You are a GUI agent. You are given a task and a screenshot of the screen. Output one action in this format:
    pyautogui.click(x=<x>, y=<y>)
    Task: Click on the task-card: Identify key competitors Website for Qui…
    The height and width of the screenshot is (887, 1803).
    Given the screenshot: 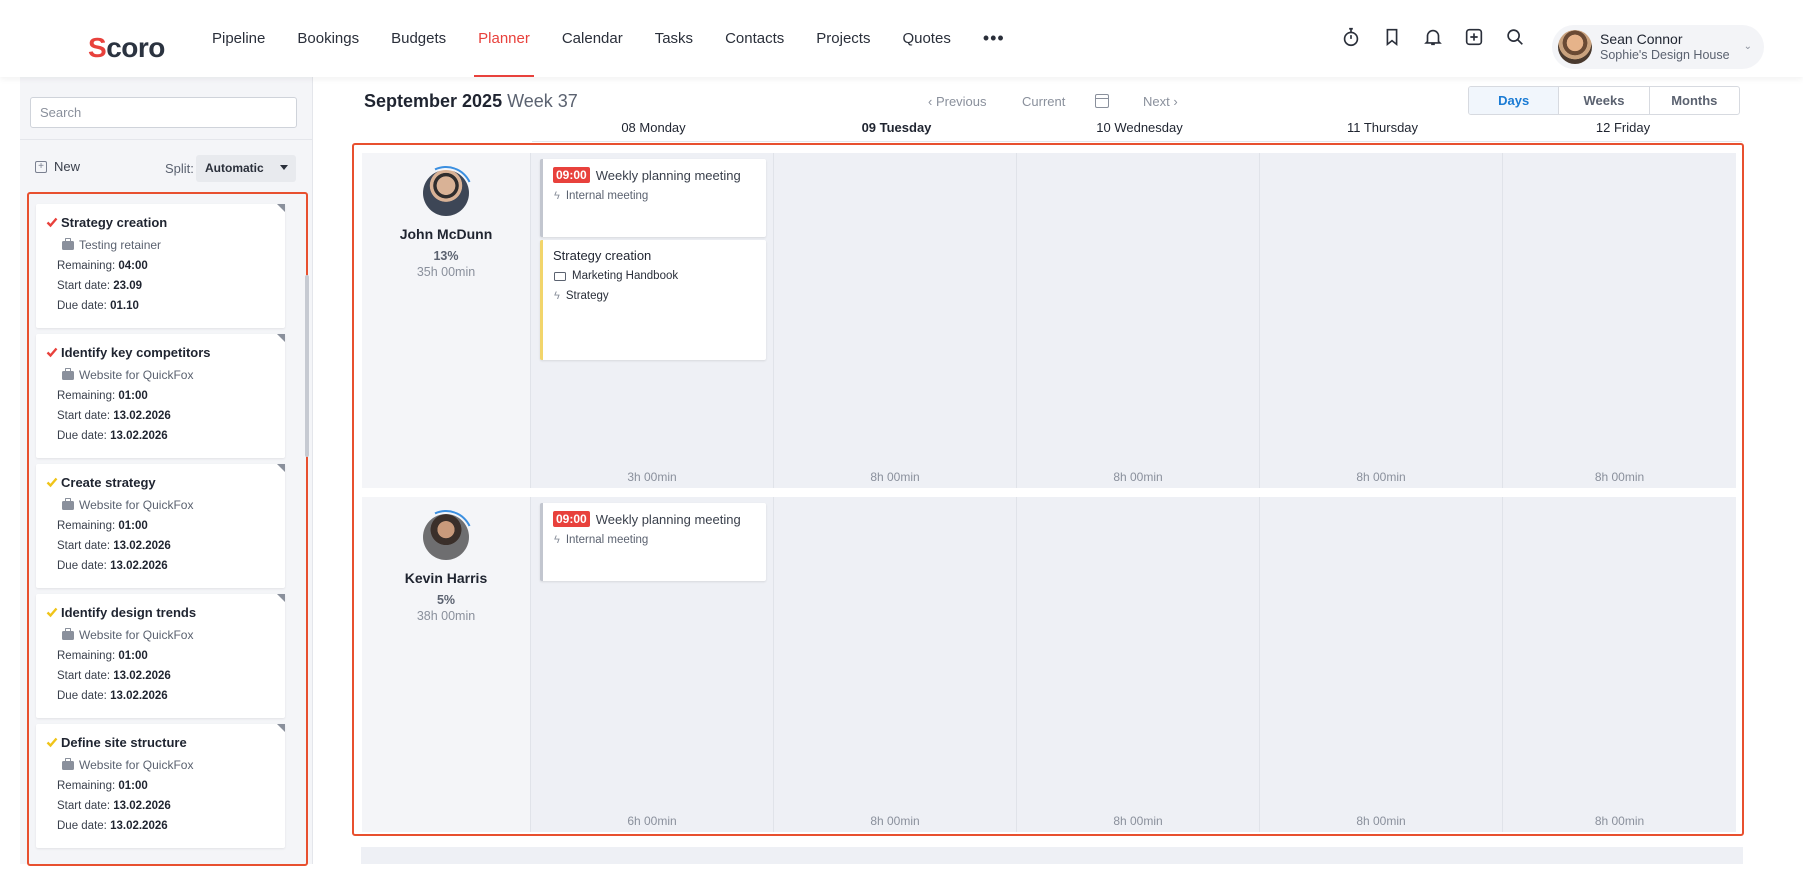 What is the action you would take?
    pyautogui.click(x=160, y=396)
    